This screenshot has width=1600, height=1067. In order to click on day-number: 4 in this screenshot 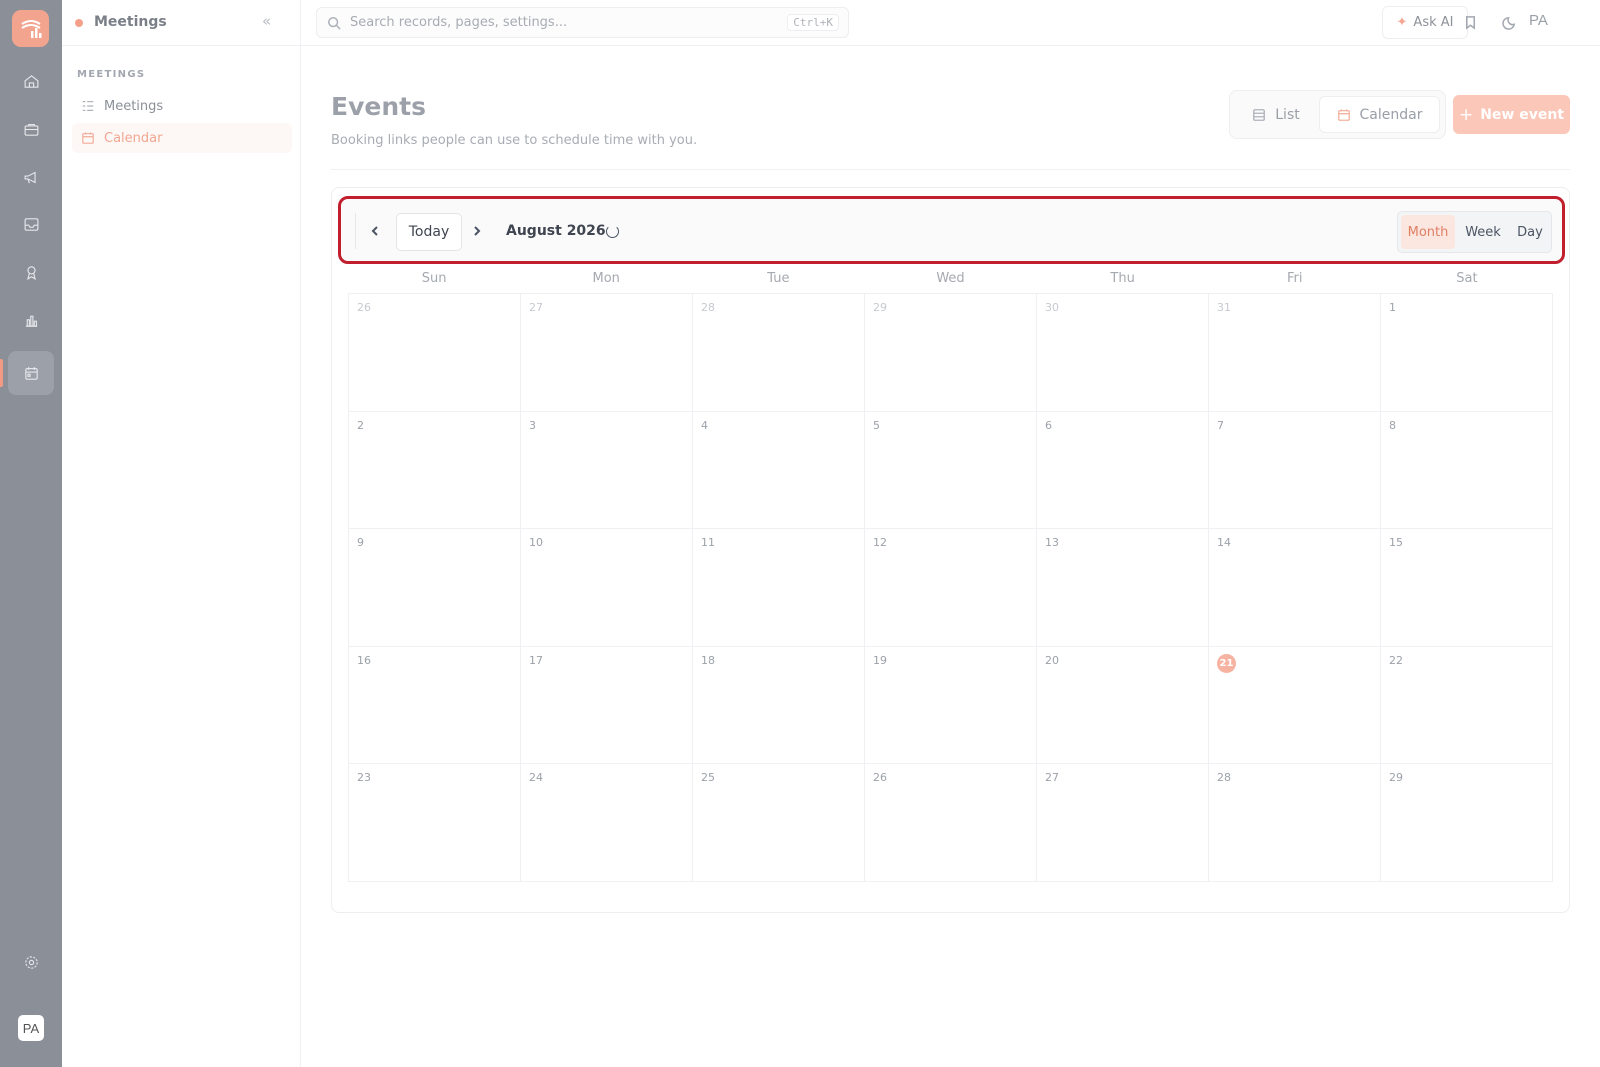, I will do `click(704, 425)`.